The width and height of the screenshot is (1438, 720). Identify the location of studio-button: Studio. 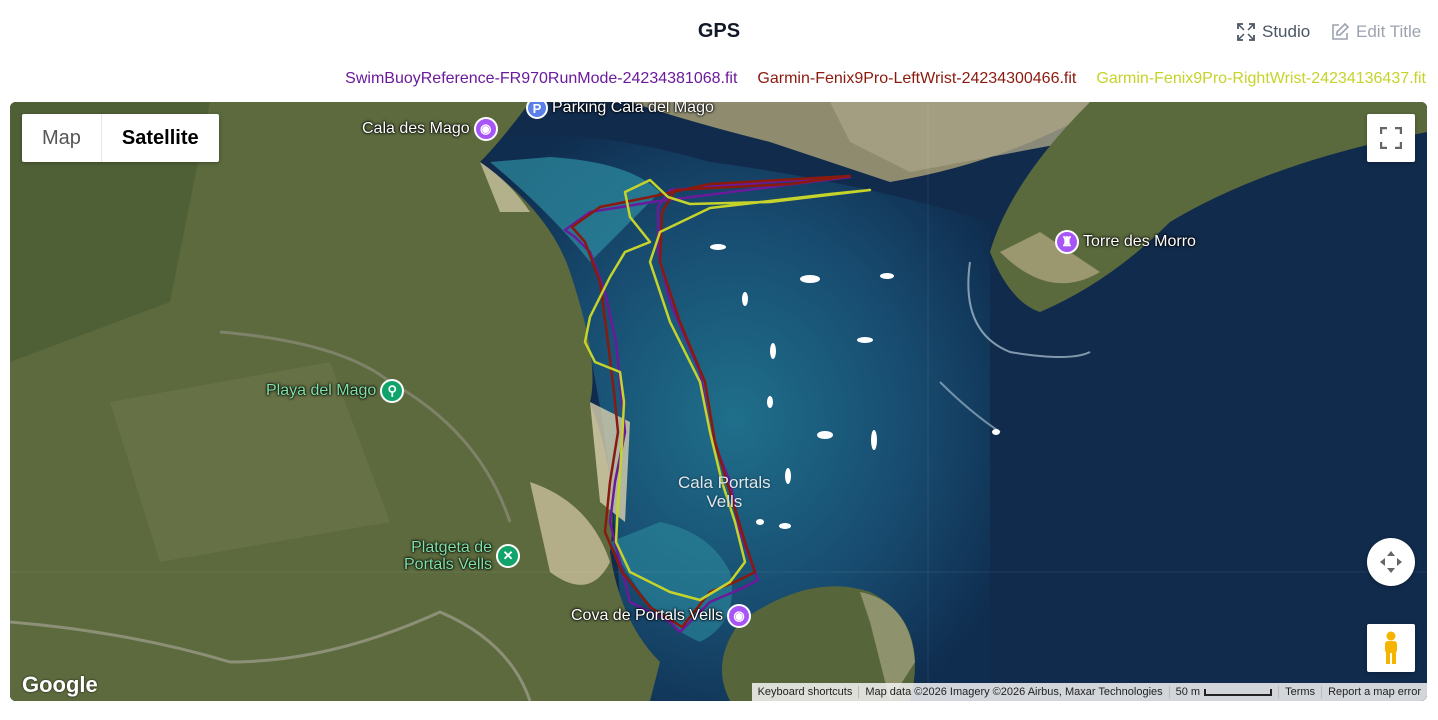
(1273, 32).